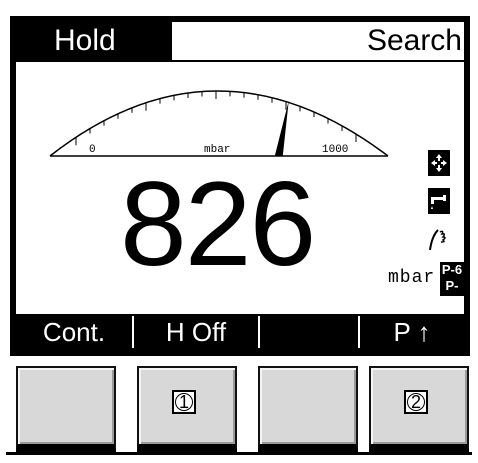 This screenshot has height=463, width=478. I want to click on hold-mode-label: Hold, so click(94, 41).